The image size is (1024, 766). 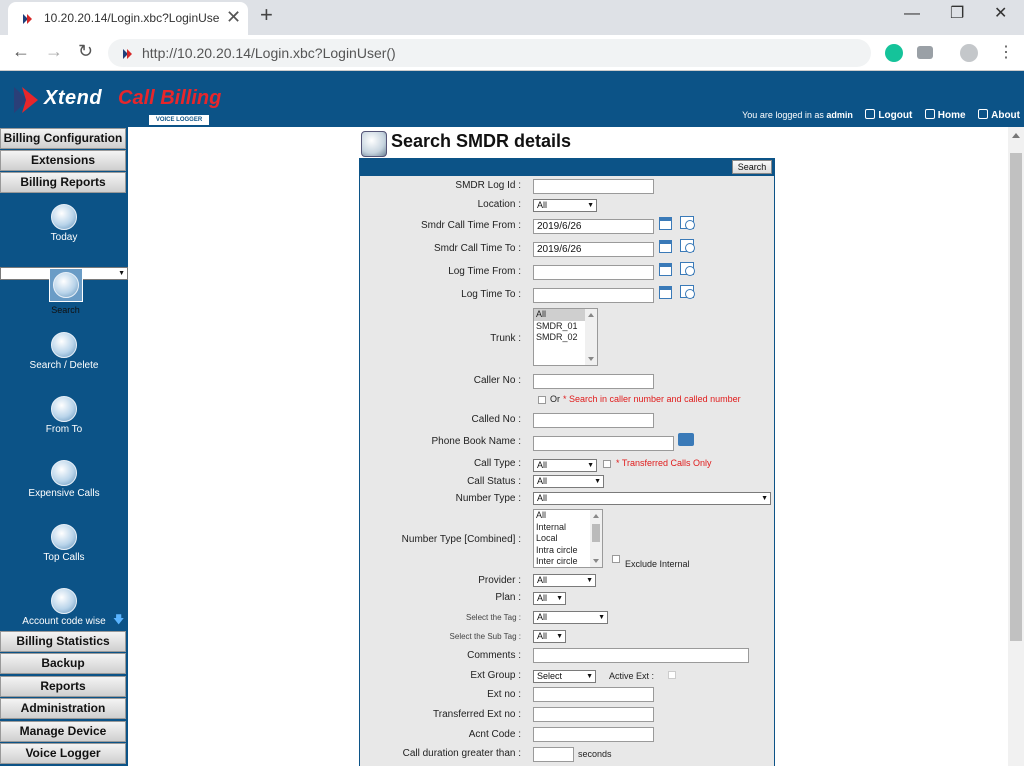 What do you see at coordinates (63, 731) in the screenshot?
I see `menu-manage-device: Manage Device` at bounding box center [63, 731].